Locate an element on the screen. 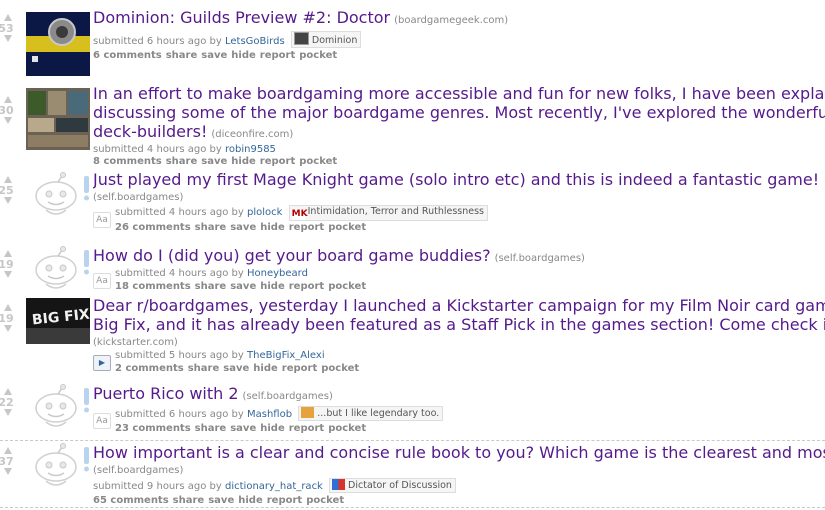 The width and height of the screenshot is (825, 510). post-buttons: 8 comments share save hide report pocket is located at coordinates (459, 161).